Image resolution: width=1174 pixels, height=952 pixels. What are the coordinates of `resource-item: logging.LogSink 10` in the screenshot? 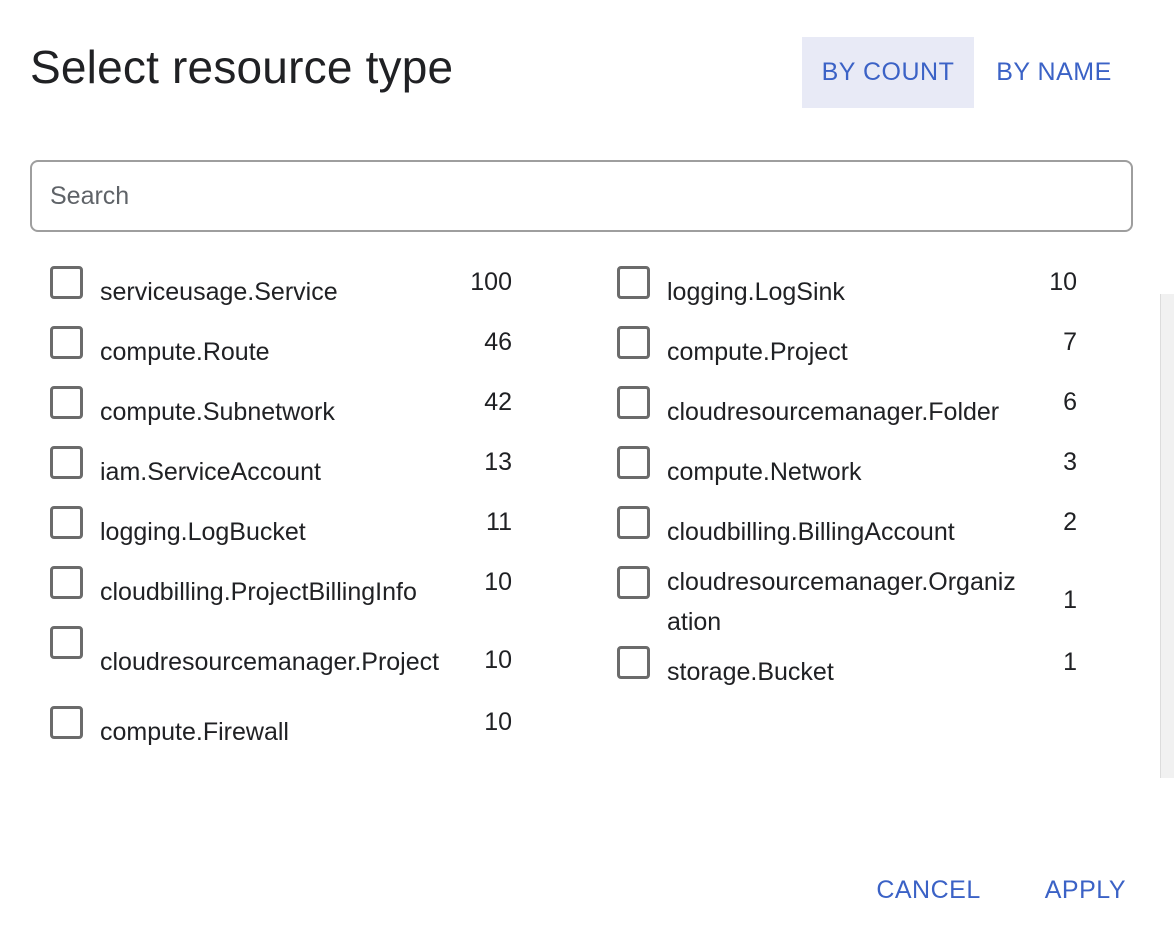 It's located at (852, 292).